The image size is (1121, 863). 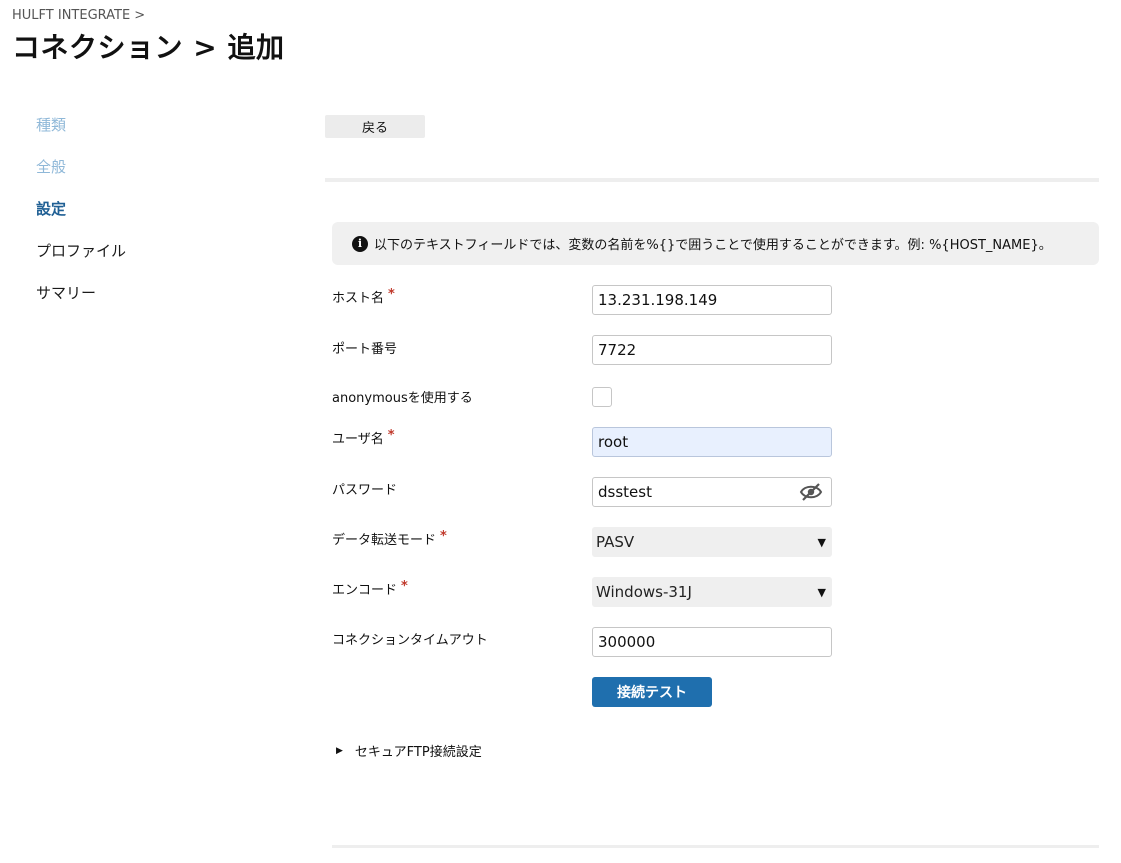 What do you see at coordinates (81, 219) in the screenshot?
I see `wizard-steps: 種類 全般 設定 プロファイル サマリー` at bounding box center [81, 219].